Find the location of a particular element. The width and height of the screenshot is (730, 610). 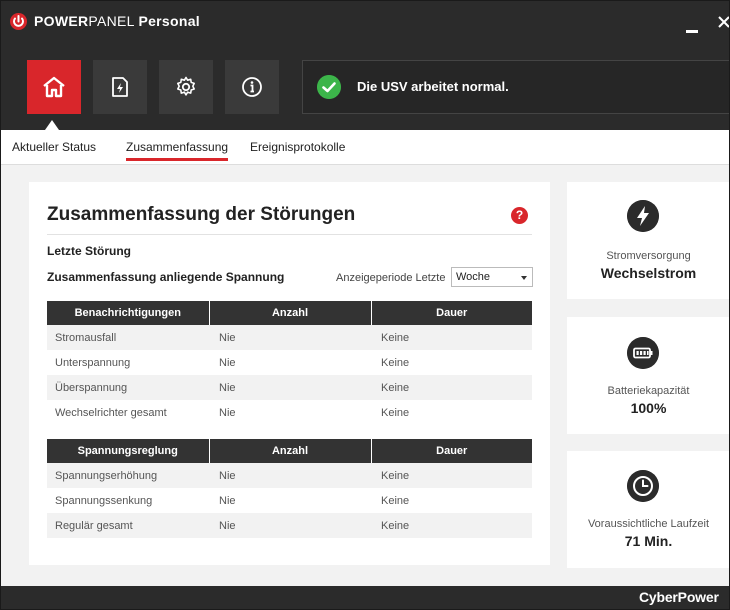

settings-button is located at coordinates (186, 87).